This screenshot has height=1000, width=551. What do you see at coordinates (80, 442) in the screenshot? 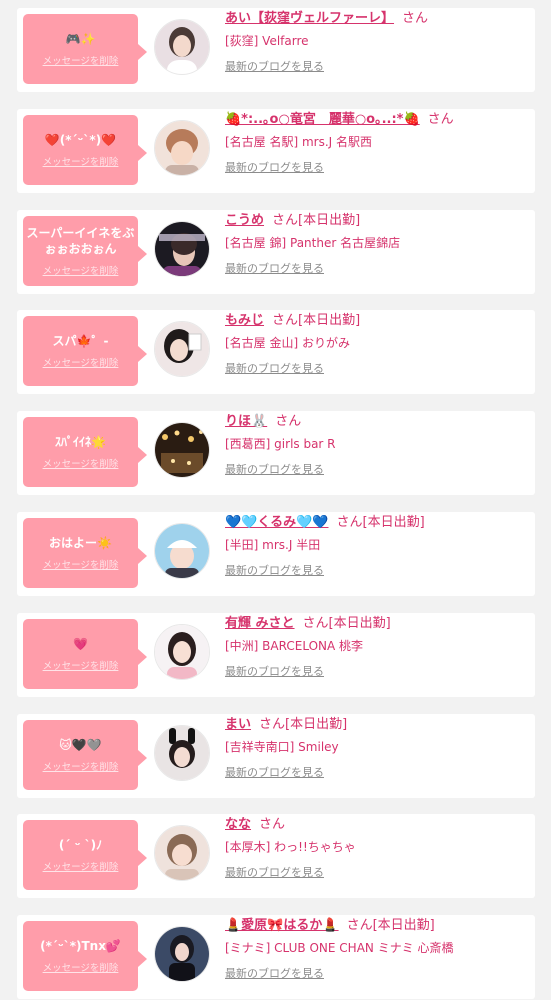
I see `message-text: ｽﾊﾟｲｲﾈ🌟` at bounding box center [80, 442].